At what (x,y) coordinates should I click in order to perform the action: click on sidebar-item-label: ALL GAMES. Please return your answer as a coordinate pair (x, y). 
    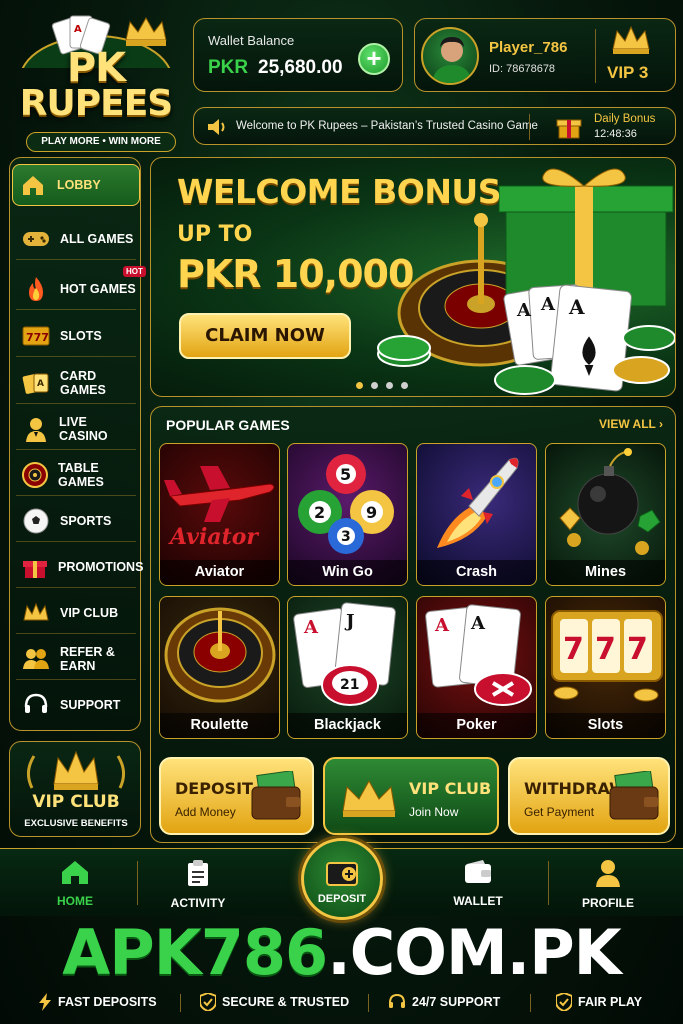
    Looking at the image, I should click on (97, 238).